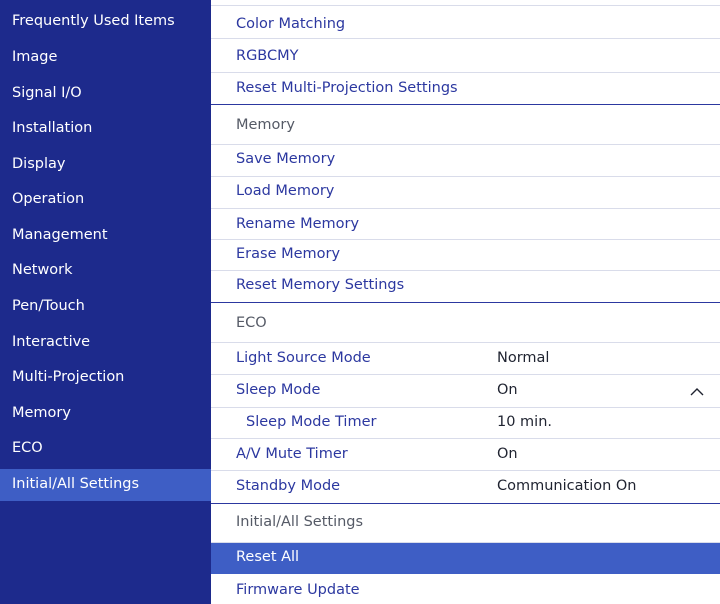  Describe the element at coordinates (465, 161) in the screenshot. I see `list-item-save-memory: Save Memory` at that location.